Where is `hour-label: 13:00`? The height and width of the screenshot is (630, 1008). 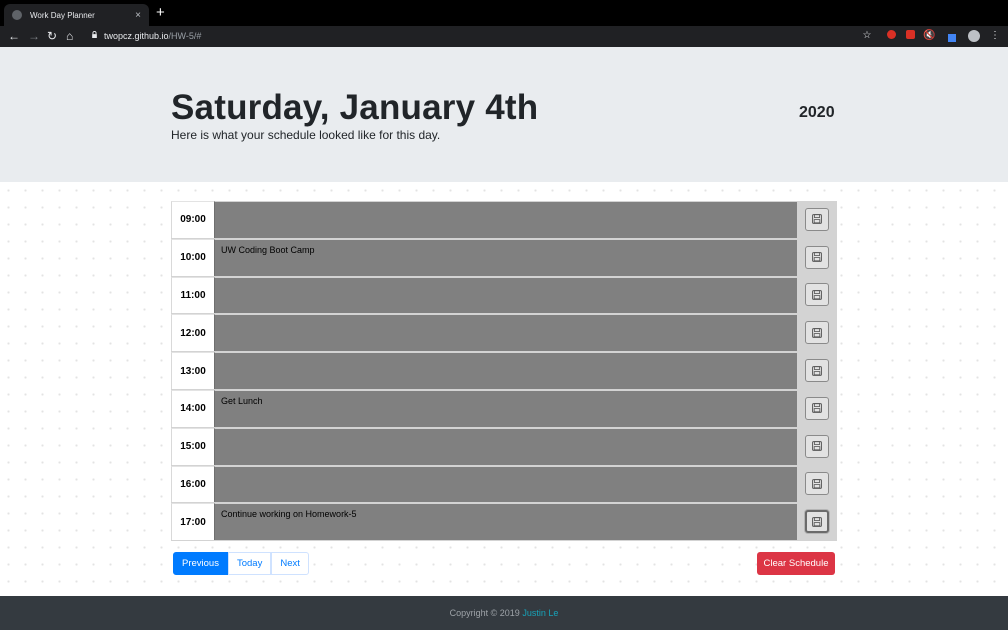 hour-label: 13:00 is located at coordinates (192, 370).